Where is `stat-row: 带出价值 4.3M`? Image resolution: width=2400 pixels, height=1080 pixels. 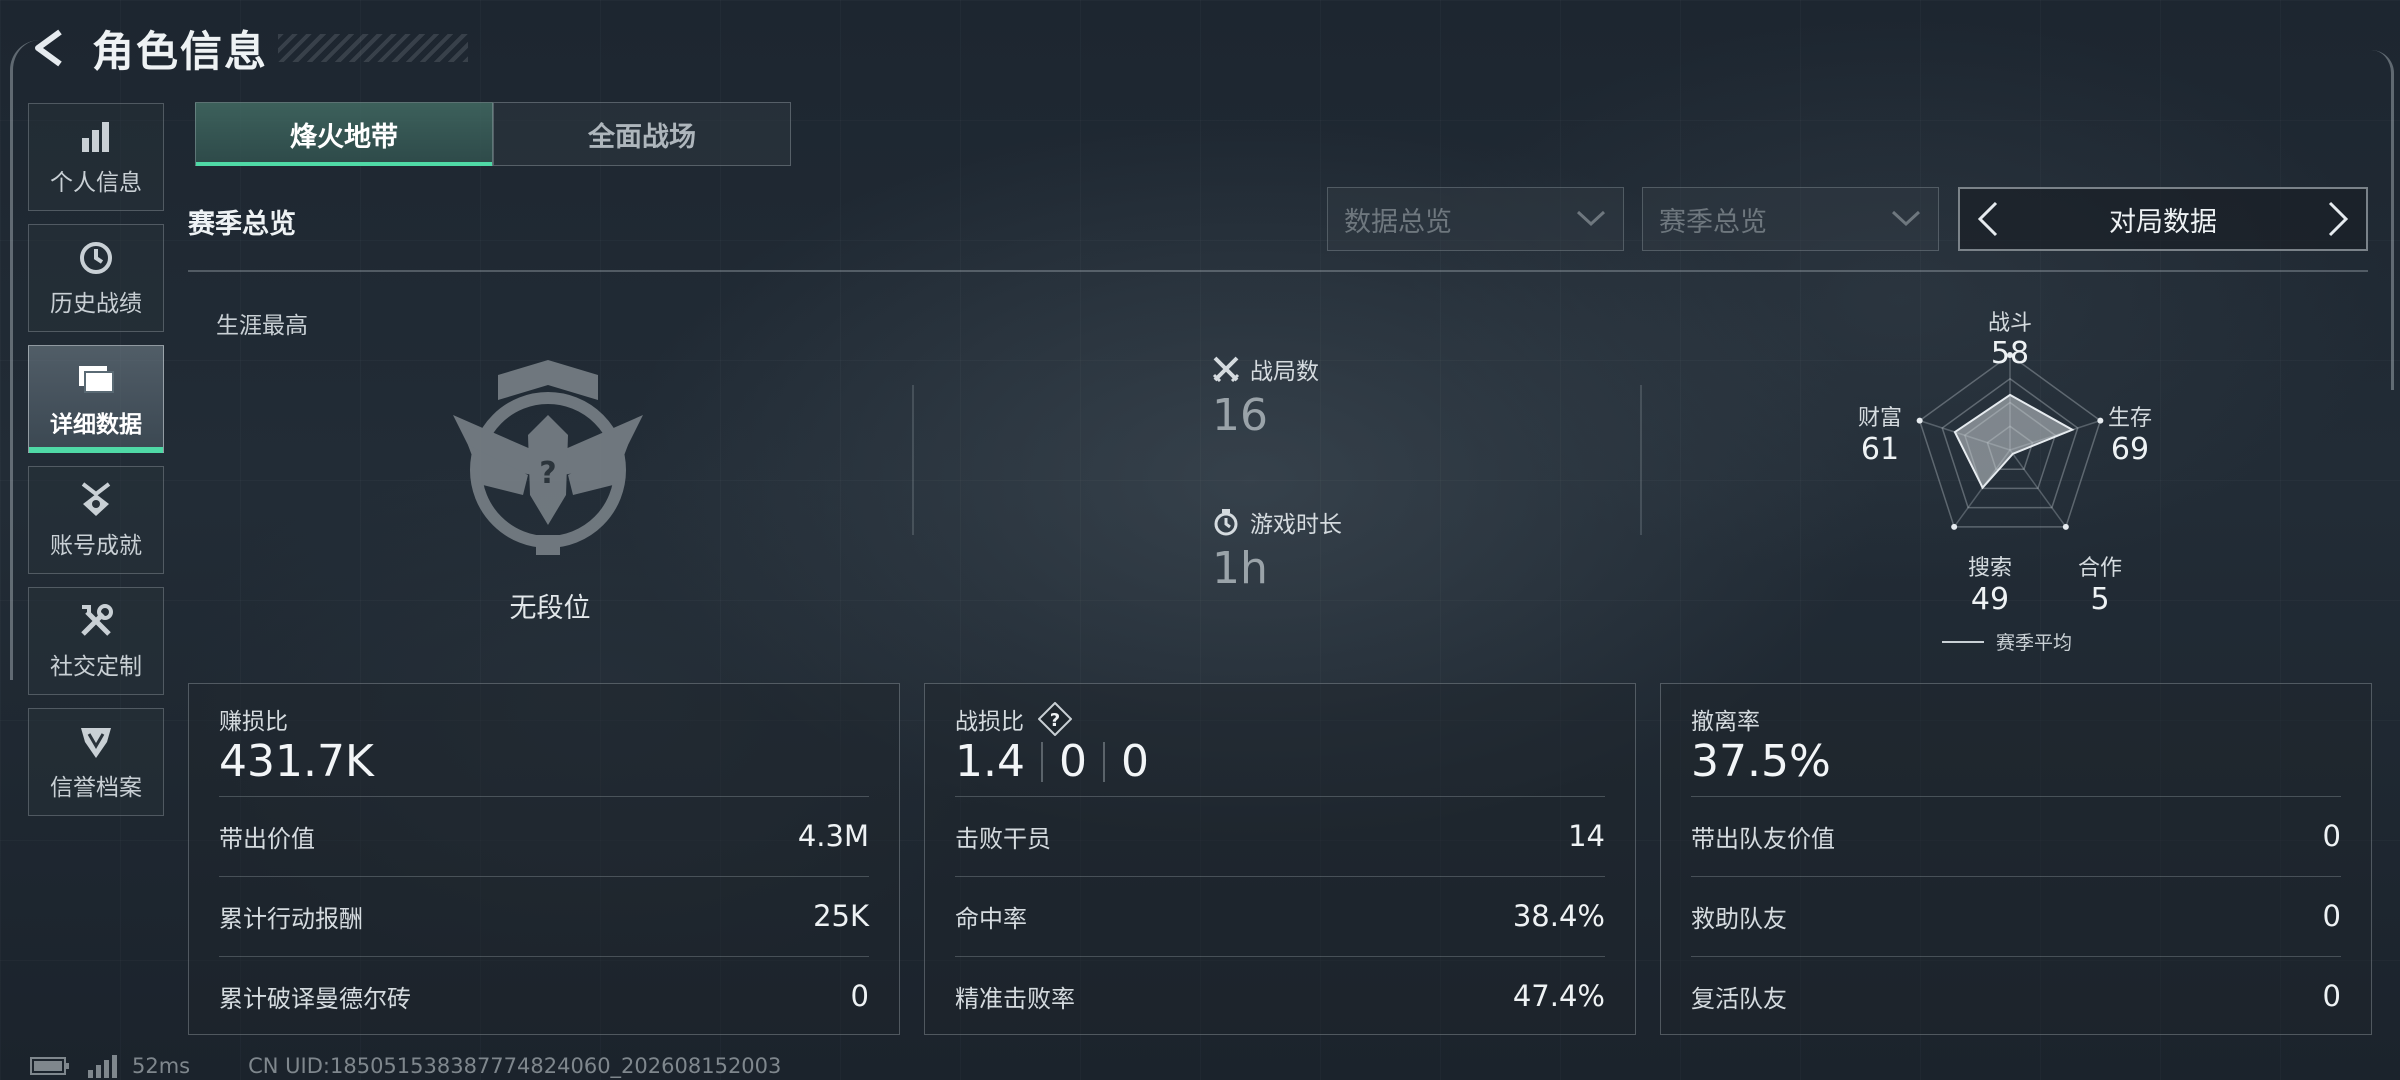 stat-row: 带出价值 4.3M is located at coordinates (544, 835).